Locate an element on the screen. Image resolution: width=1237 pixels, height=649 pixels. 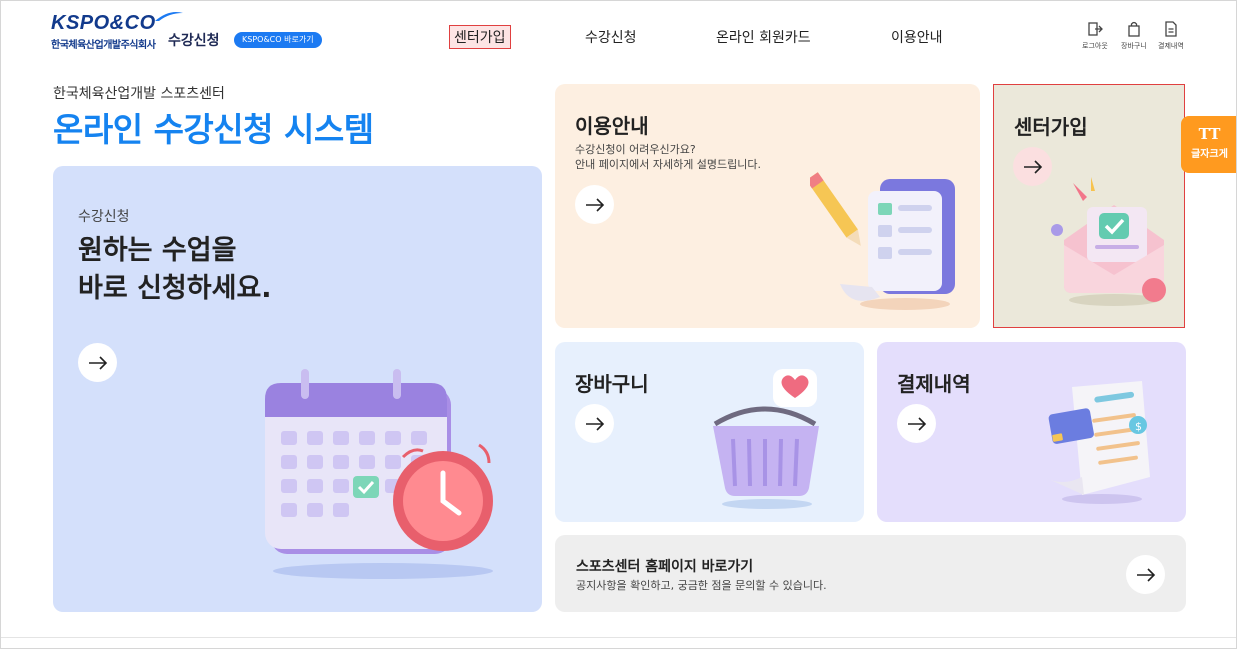
site-name: 수강신청 is located at coordinates (194, 41).